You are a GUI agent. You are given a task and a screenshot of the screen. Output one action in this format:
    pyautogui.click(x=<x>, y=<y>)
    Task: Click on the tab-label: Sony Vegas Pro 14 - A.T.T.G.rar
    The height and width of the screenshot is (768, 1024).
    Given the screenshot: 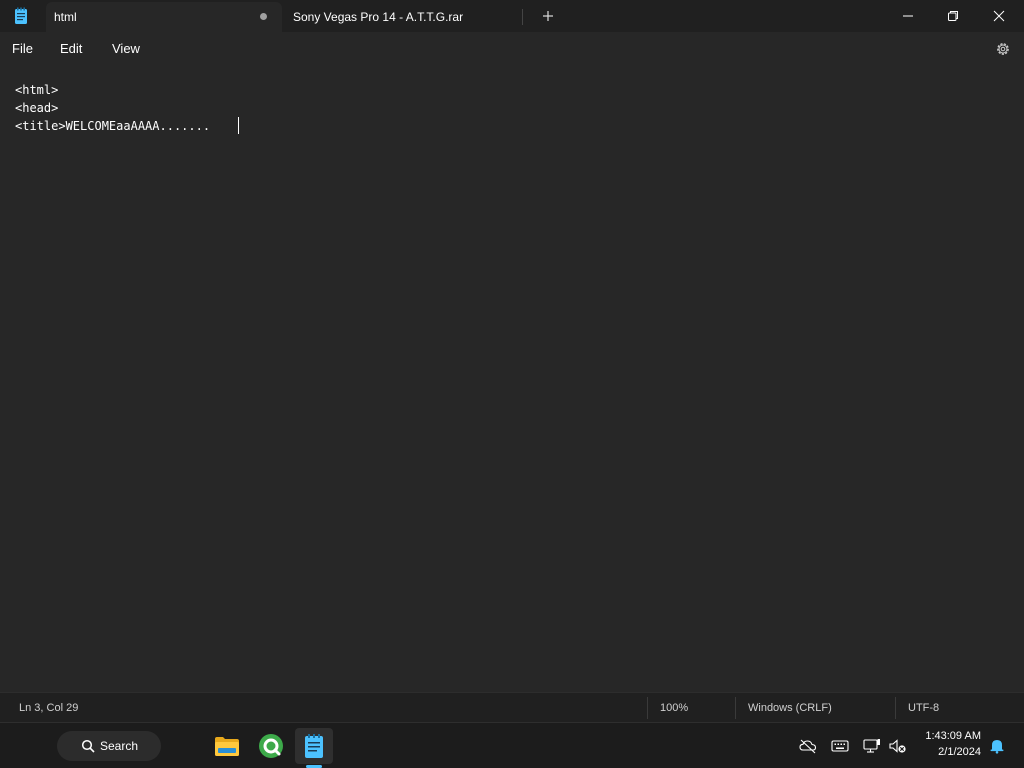 What is the action you would take?
    pyautogui.click(x=378, y=17)
    